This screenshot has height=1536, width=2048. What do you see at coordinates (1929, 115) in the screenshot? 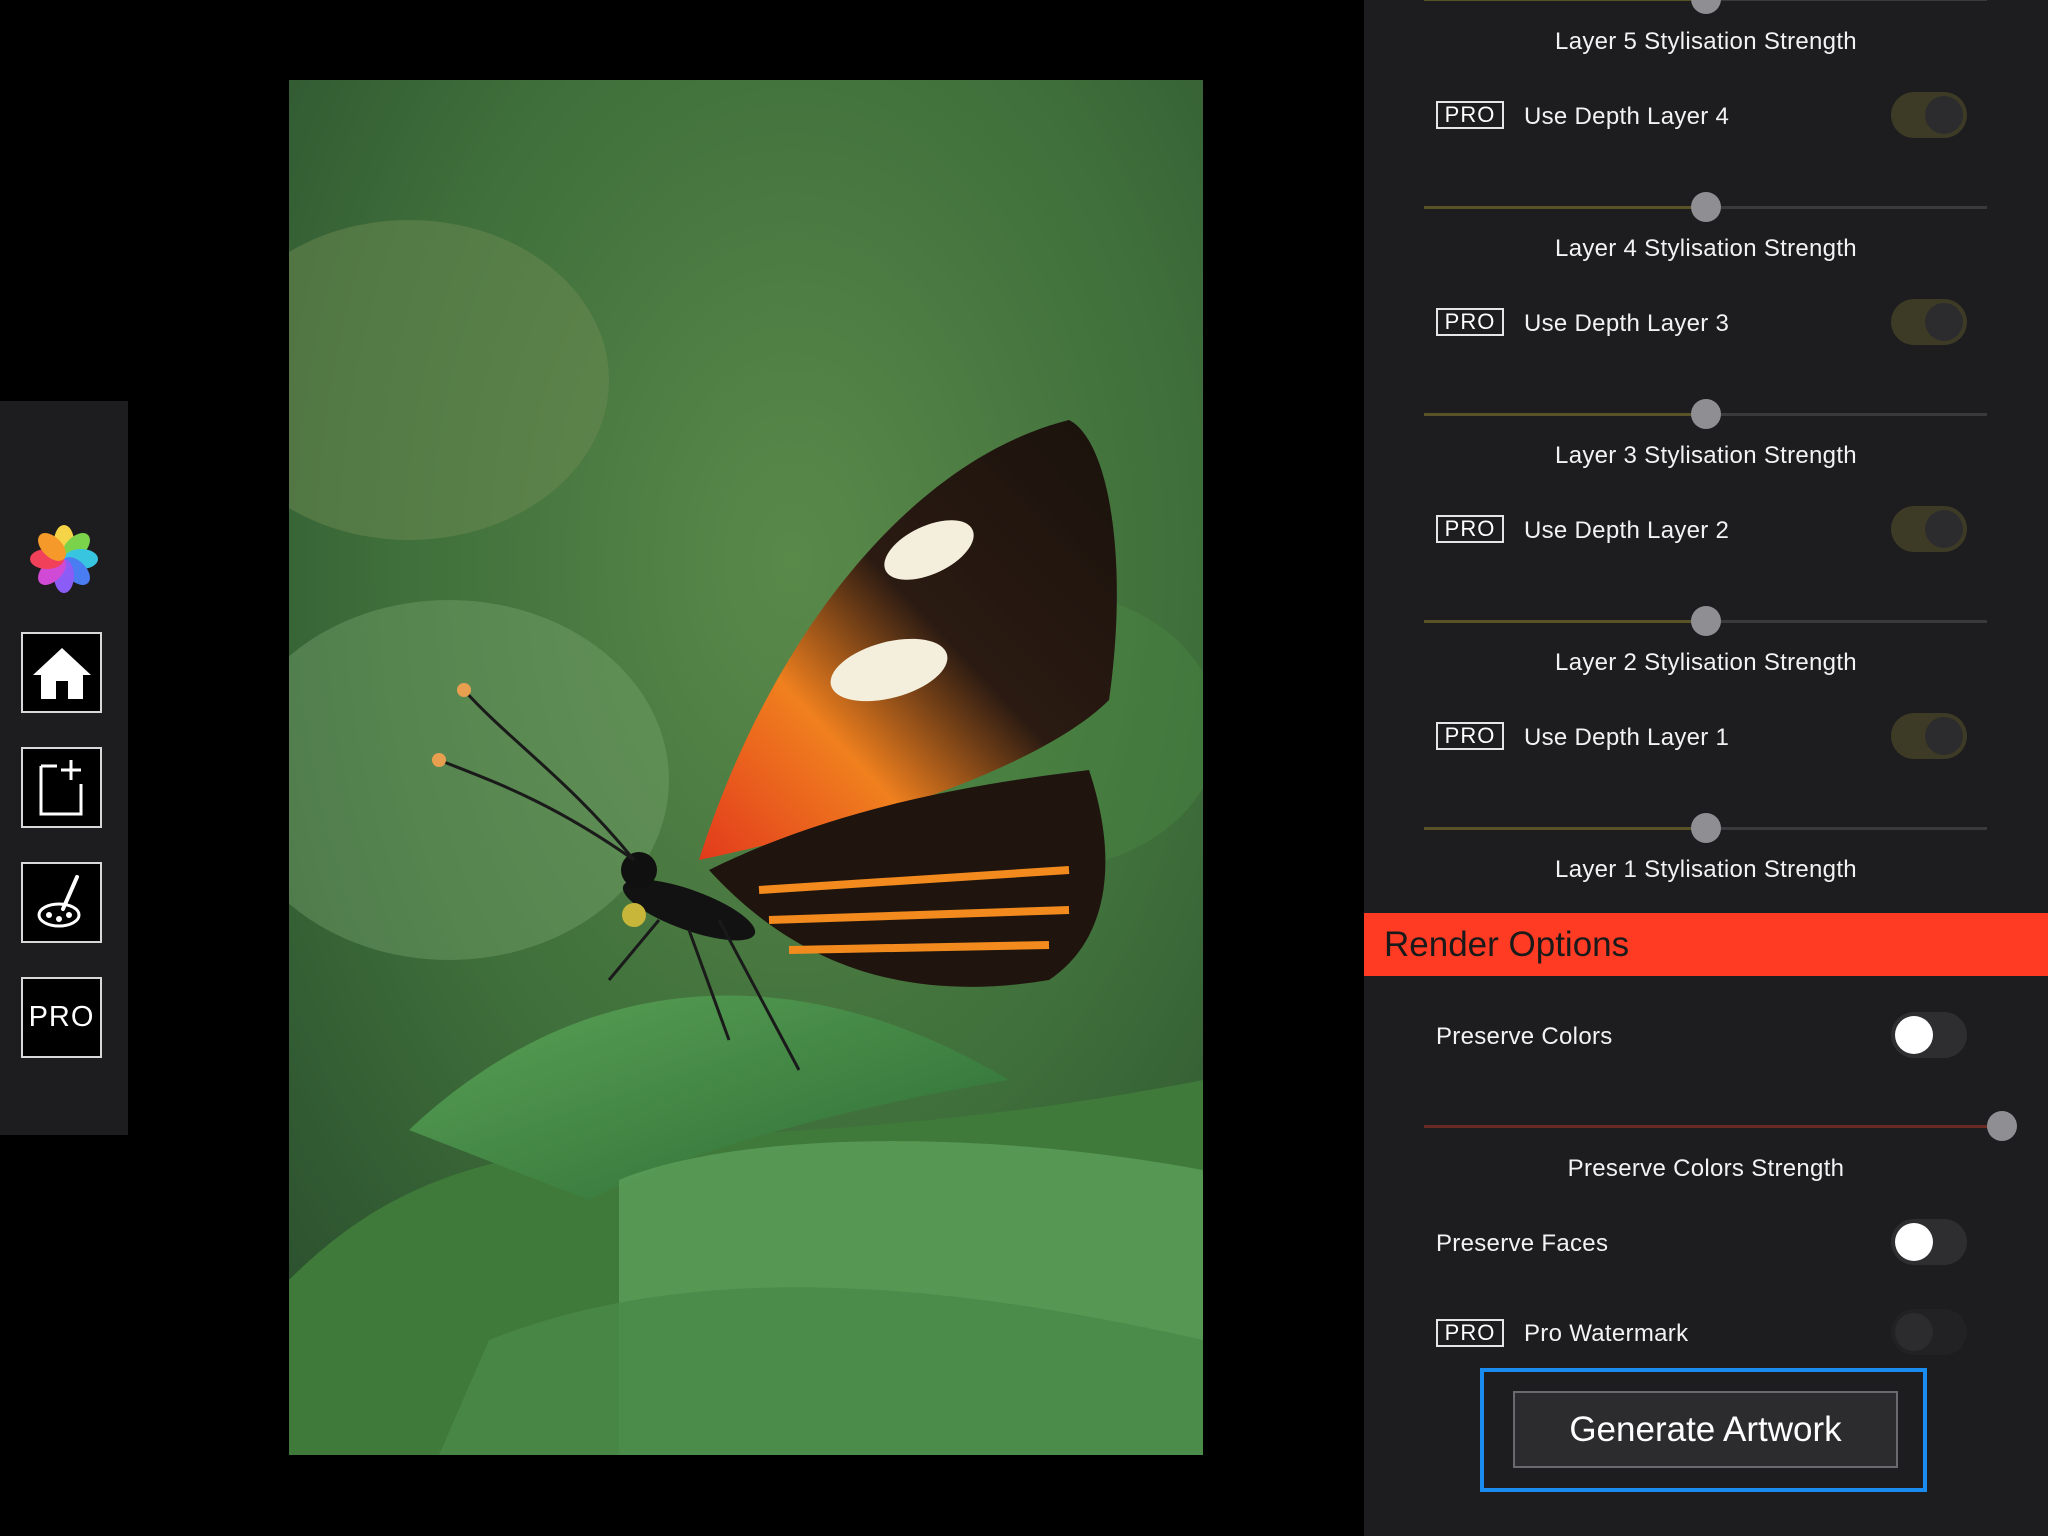
I see `use-depth-layer4-toggle` at bounding box center [1929, 115].